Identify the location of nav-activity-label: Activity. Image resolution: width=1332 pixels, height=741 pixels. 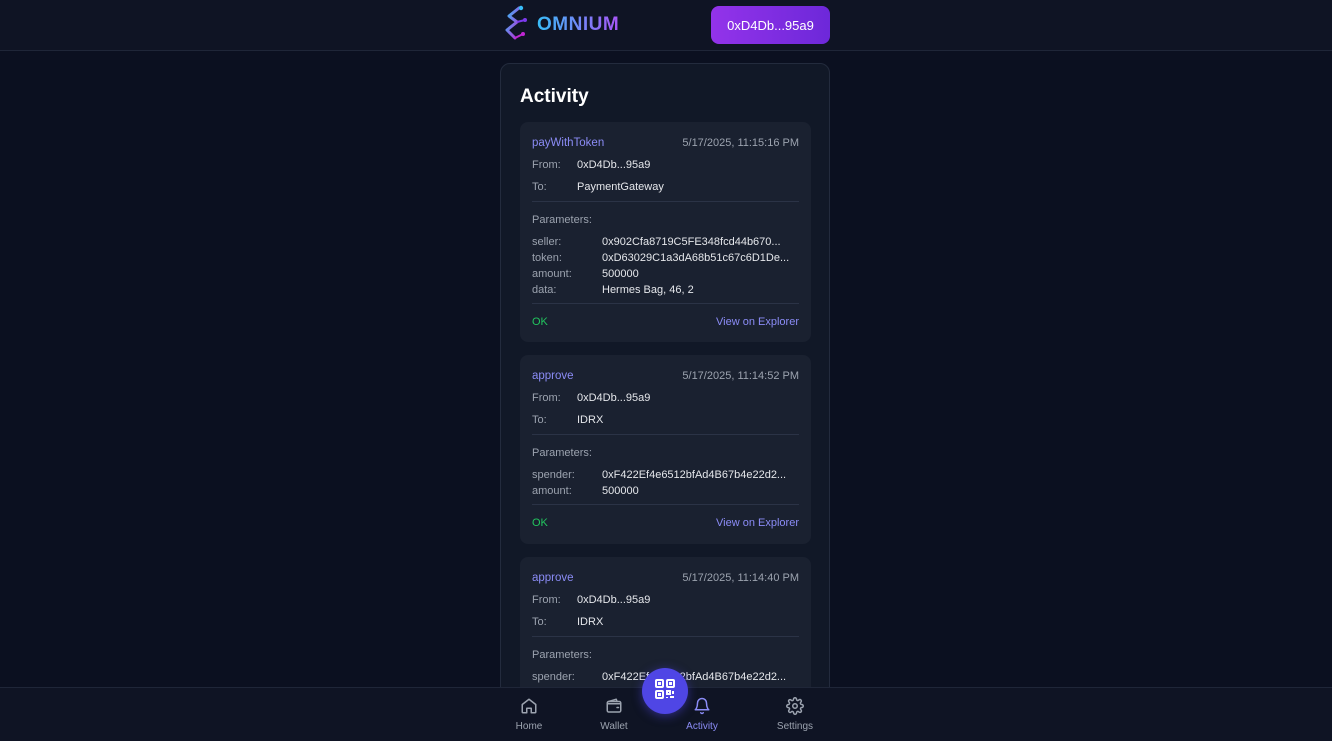
(702, 726).